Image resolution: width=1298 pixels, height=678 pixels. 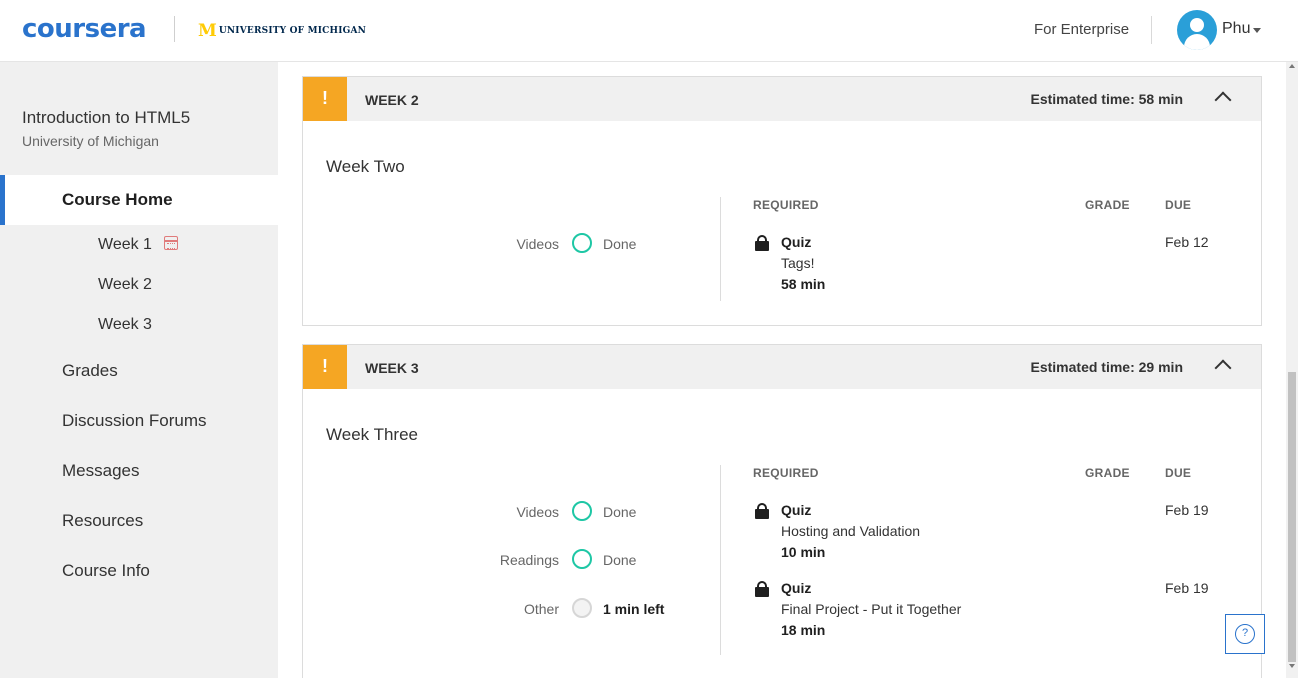 I want to click on item-duration: 58 min, so click(x=803, y=284).